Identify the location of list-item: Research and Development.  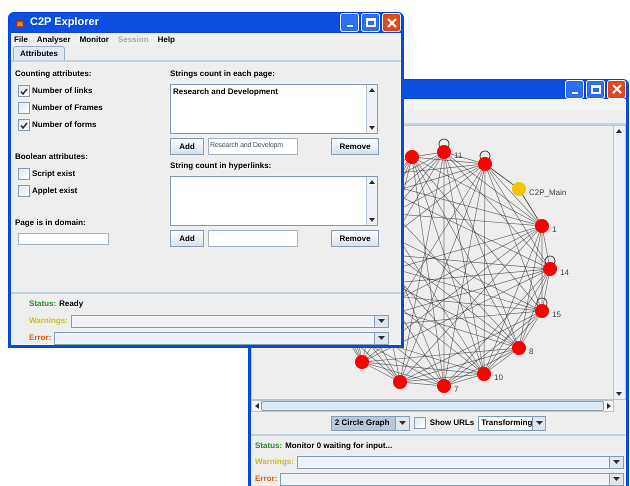
(269, 92).